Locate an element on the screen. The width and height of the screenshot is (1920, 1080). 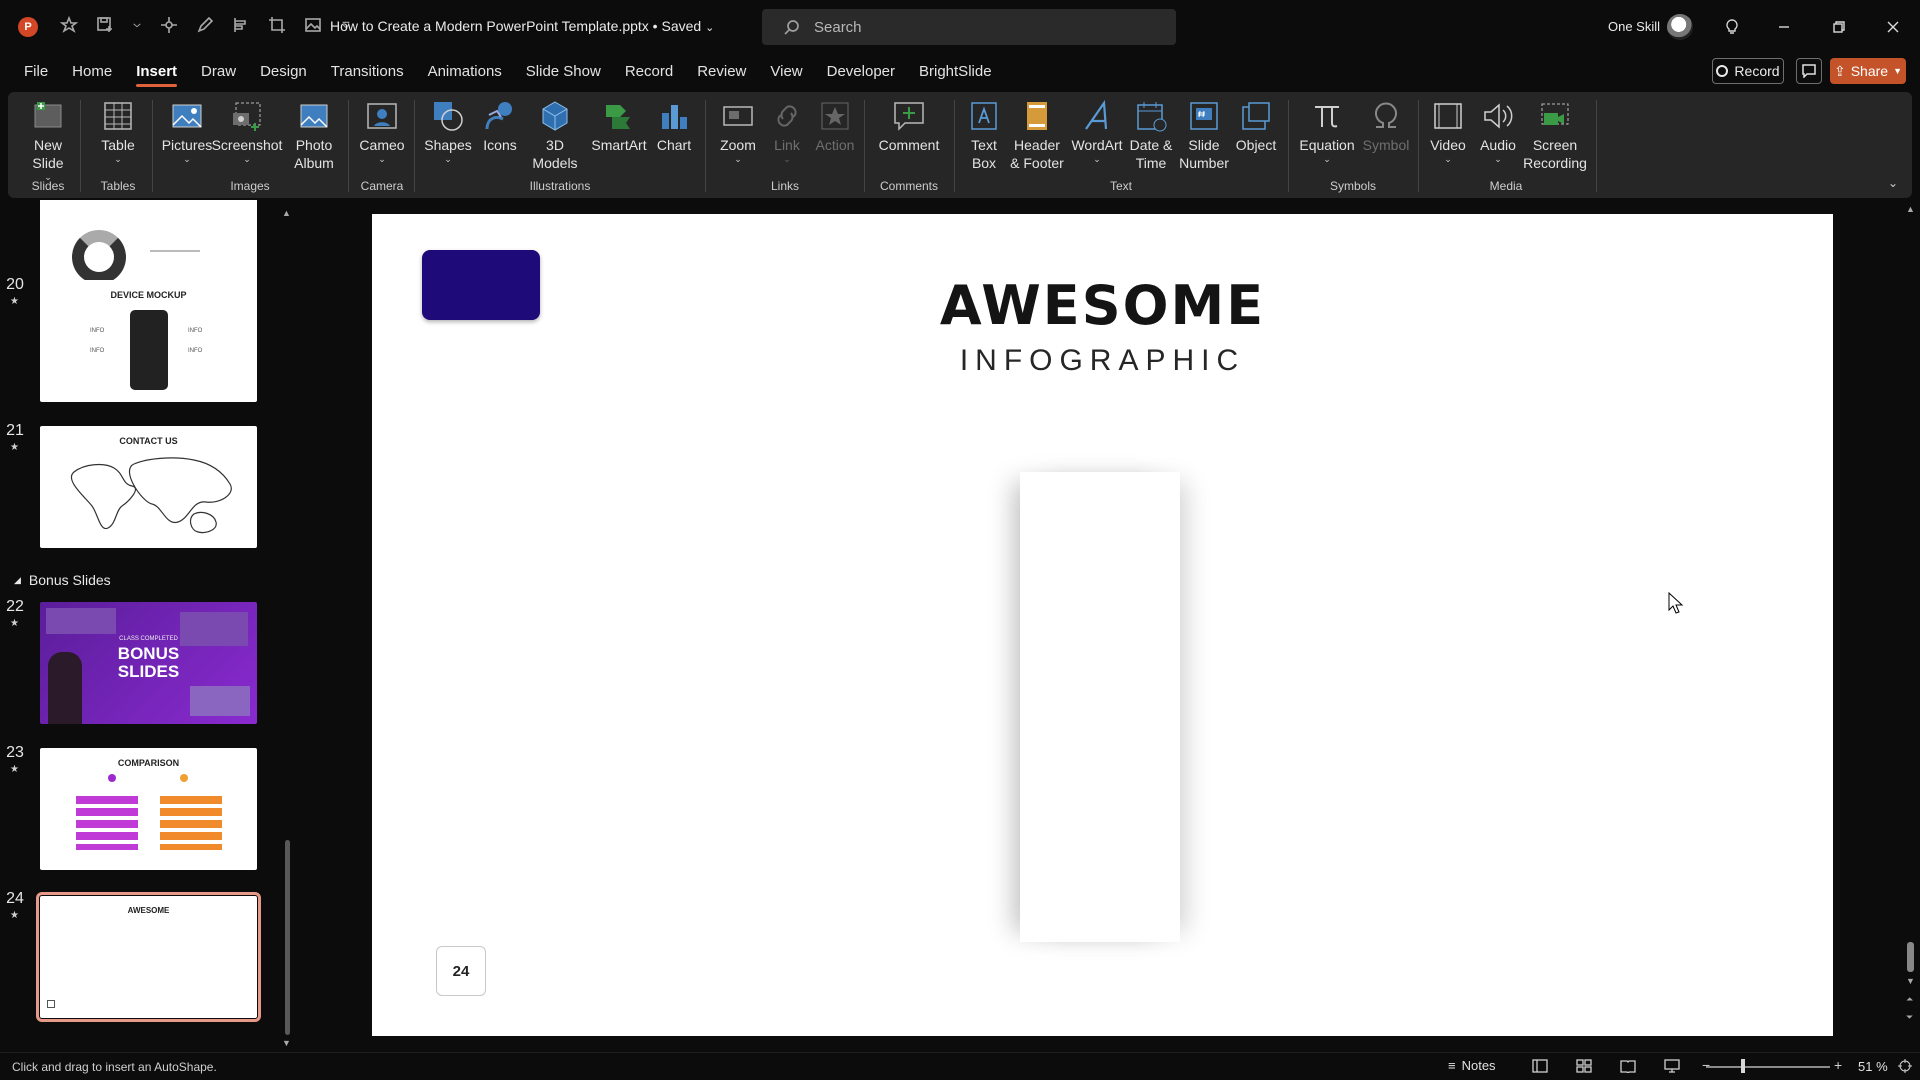
zoom-slider-handle is located at coordinates (1743, 1066).